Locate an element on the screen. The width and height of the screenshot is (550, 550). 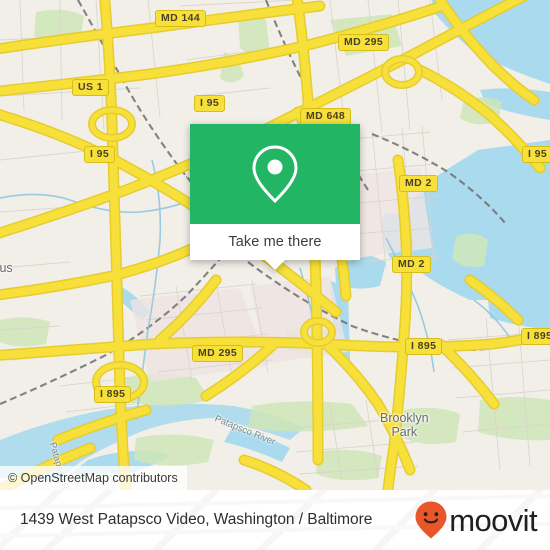
take-me-there-label: Take me there is located at coordinates (275, 242).